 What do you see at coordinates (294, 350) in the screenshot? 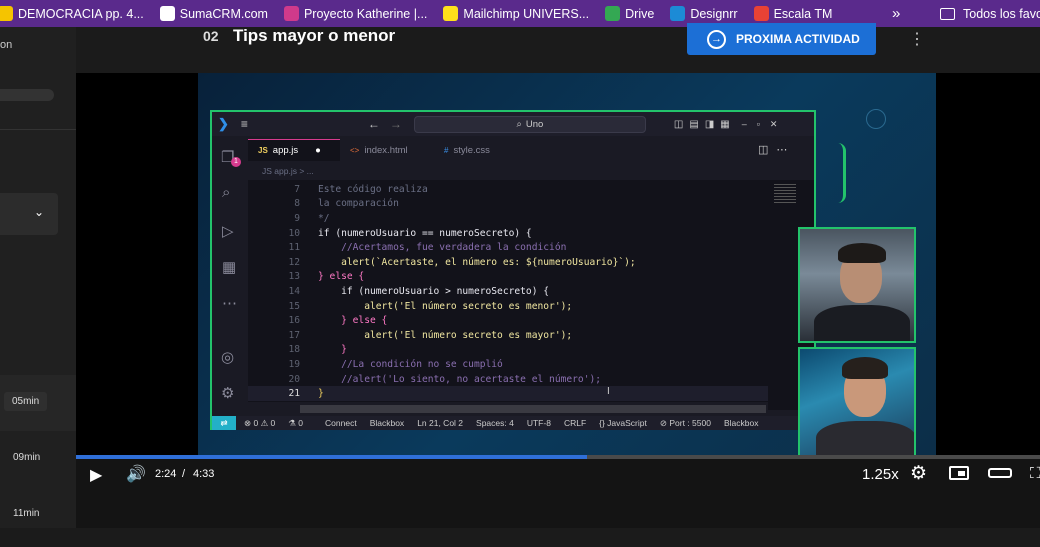
I see `line-number: 18` at bounding box center [294, 350].